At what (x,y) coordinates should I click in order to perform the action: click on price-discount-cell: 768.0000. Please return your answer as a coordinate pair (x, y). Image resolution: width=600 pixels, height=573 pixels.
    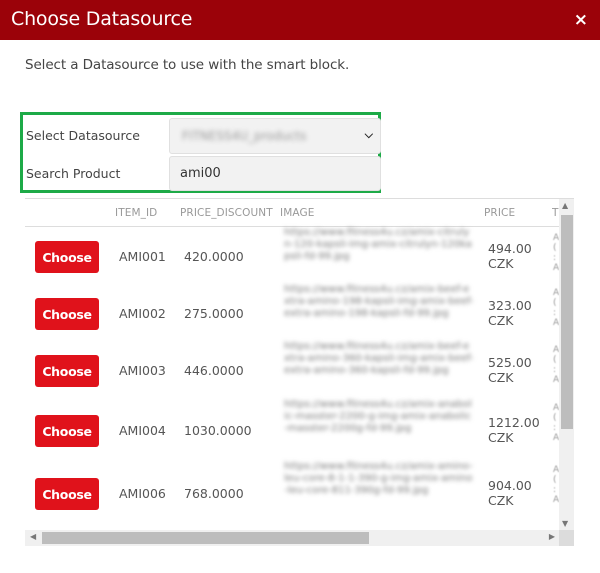
    Looking at the image, I should click on (214, 493).